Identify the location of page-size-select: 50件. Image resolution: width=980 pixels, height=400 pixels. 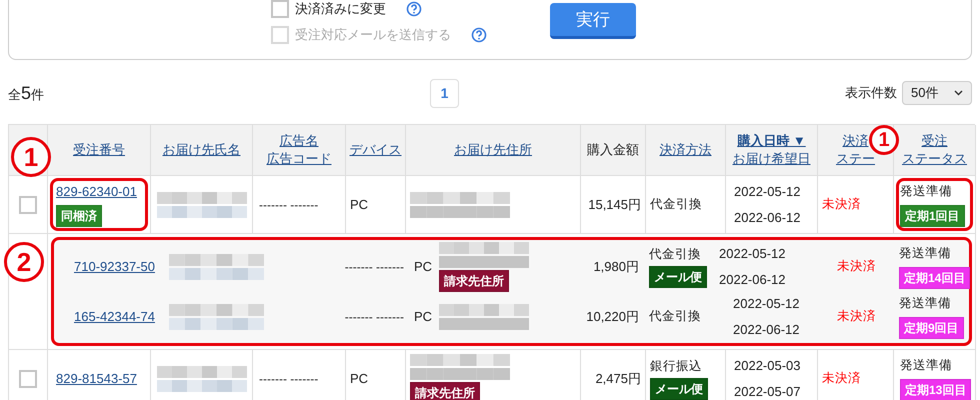
(937, 93).